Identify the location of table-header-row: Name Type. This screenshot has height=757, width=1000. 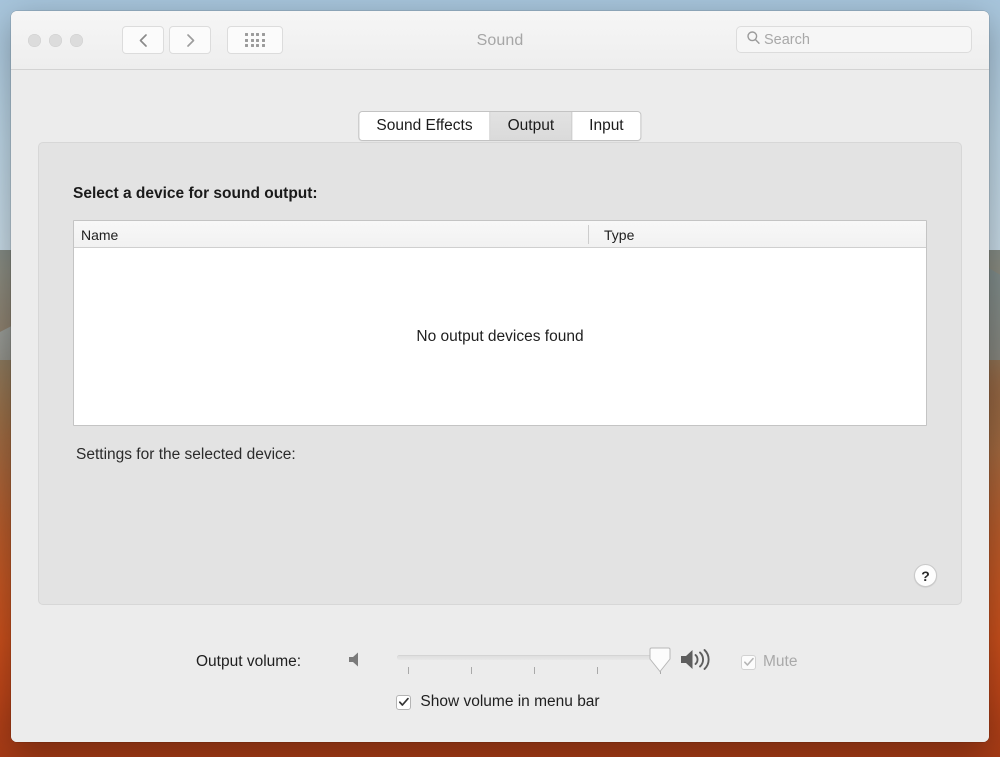
(500, 234).